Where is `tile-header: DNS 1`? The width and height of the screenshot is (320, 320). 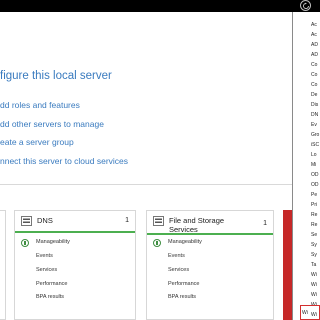 tile-header: DNS 1 is located at coordinates (75, 222).